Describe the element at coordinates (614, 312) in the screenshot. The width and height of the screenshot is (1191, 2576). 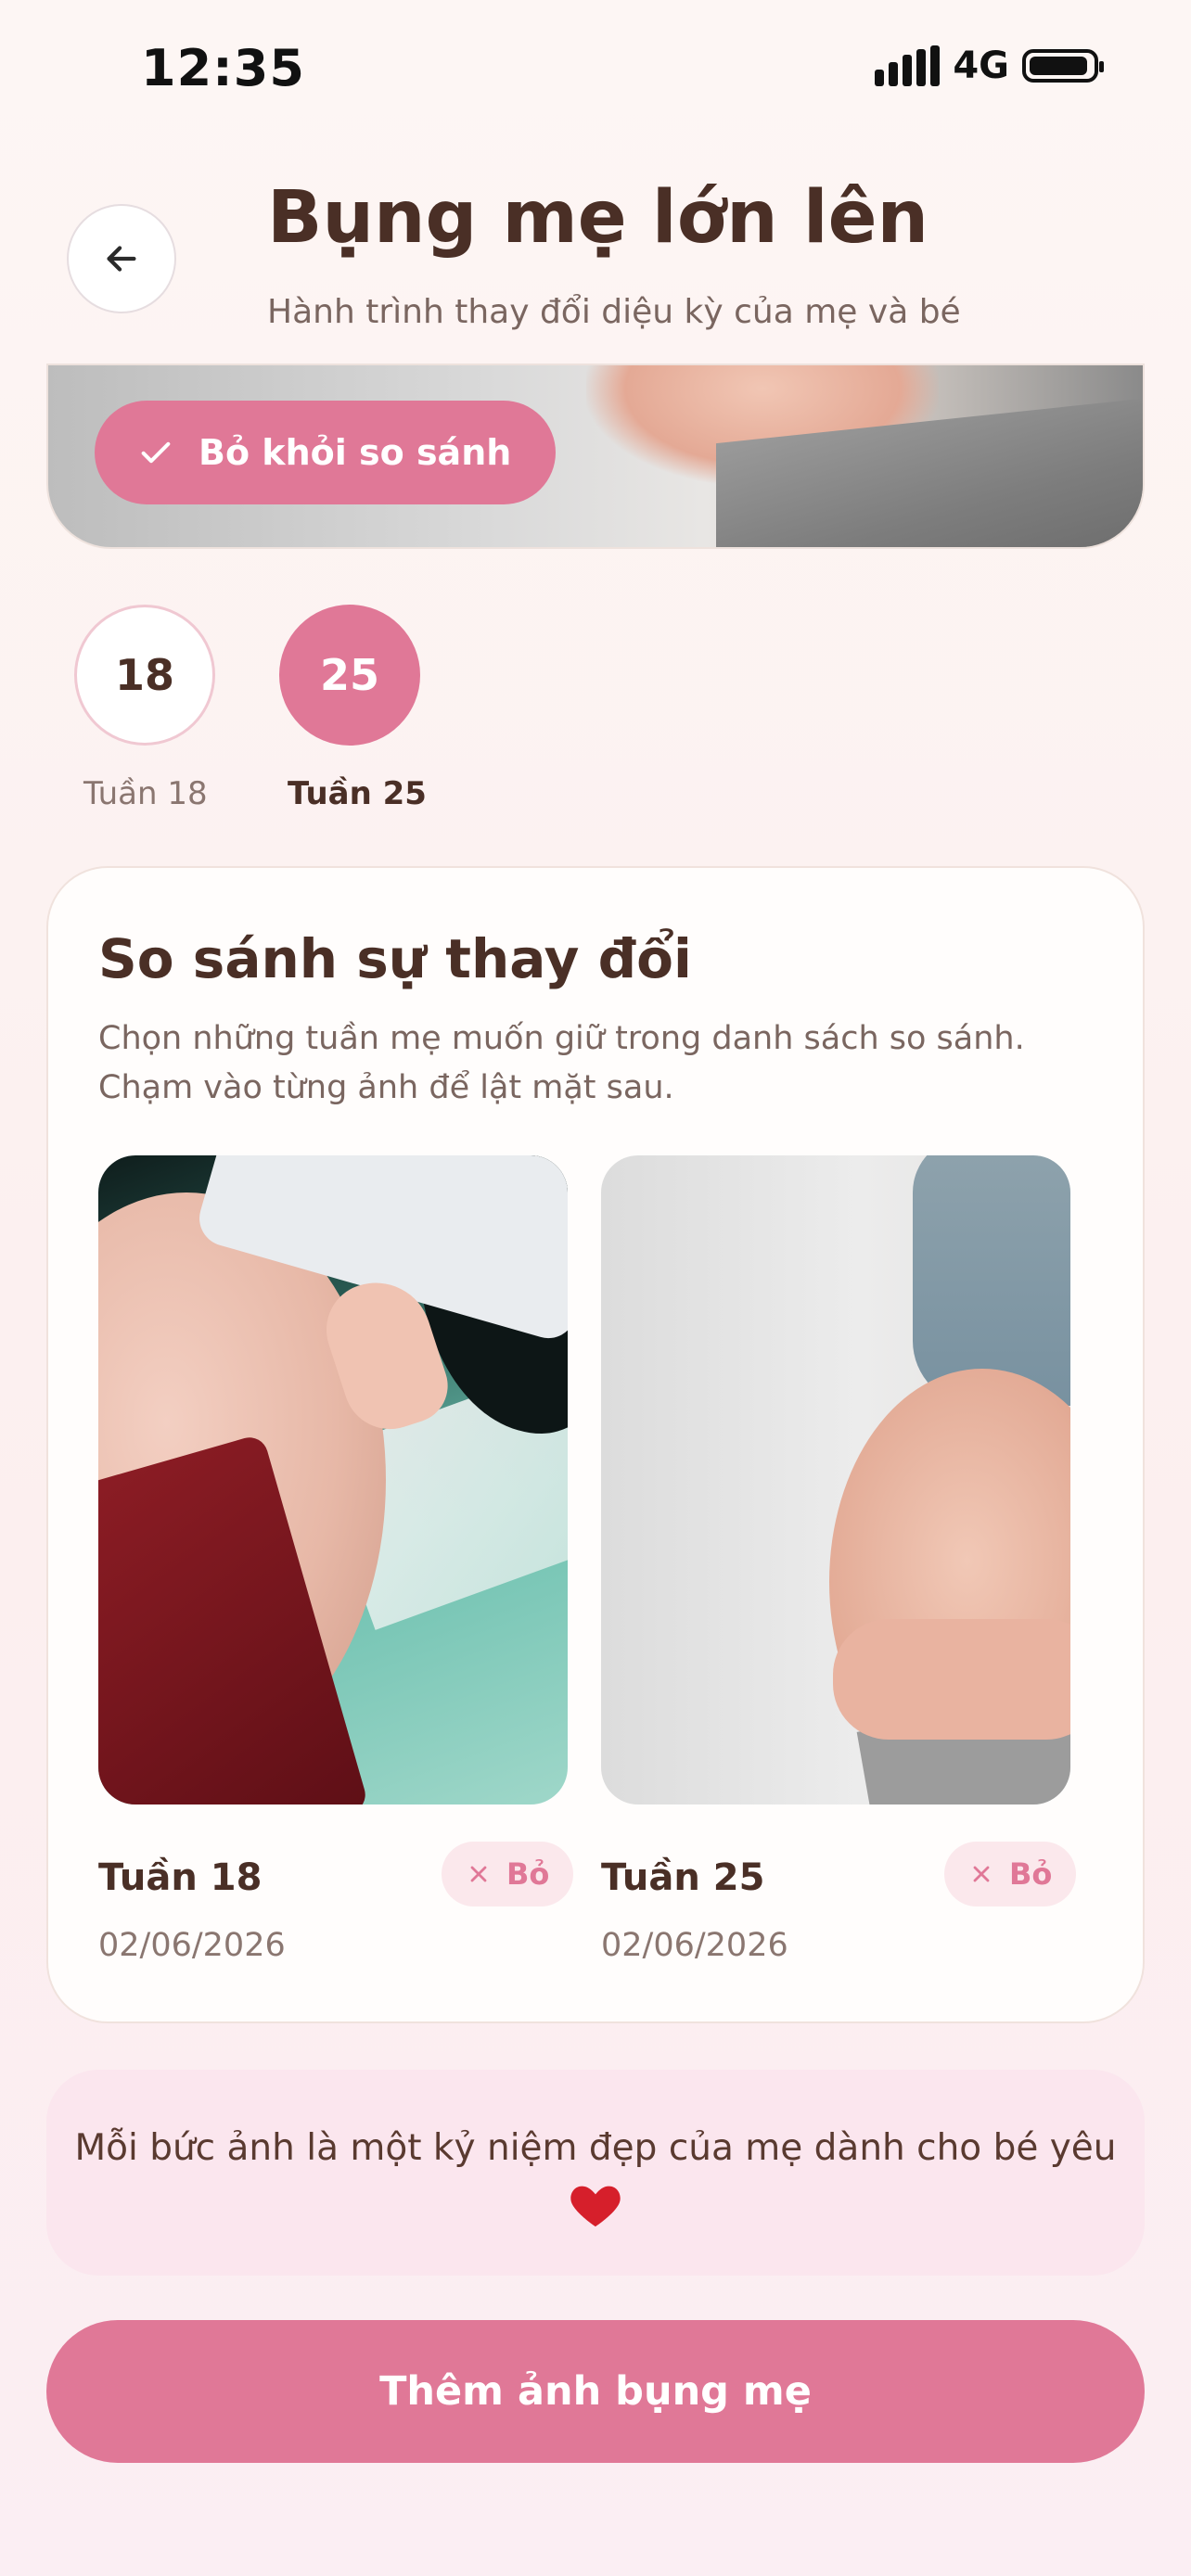
I see `page-subtitle: Hành trình thay đổi diệu kỳ của mẹ và bé` at that location.